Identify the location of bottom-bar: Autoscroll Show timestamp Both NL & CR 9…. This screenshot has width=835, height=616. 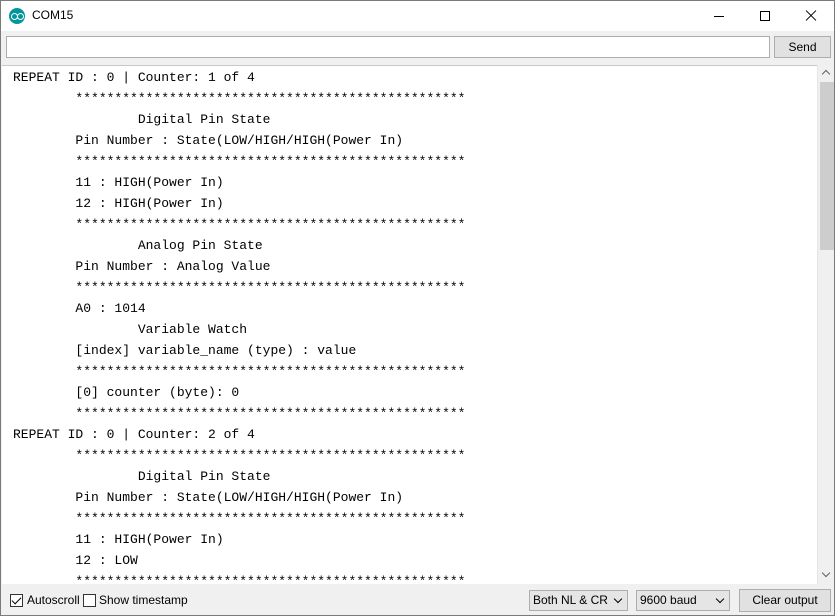
(417, 600).